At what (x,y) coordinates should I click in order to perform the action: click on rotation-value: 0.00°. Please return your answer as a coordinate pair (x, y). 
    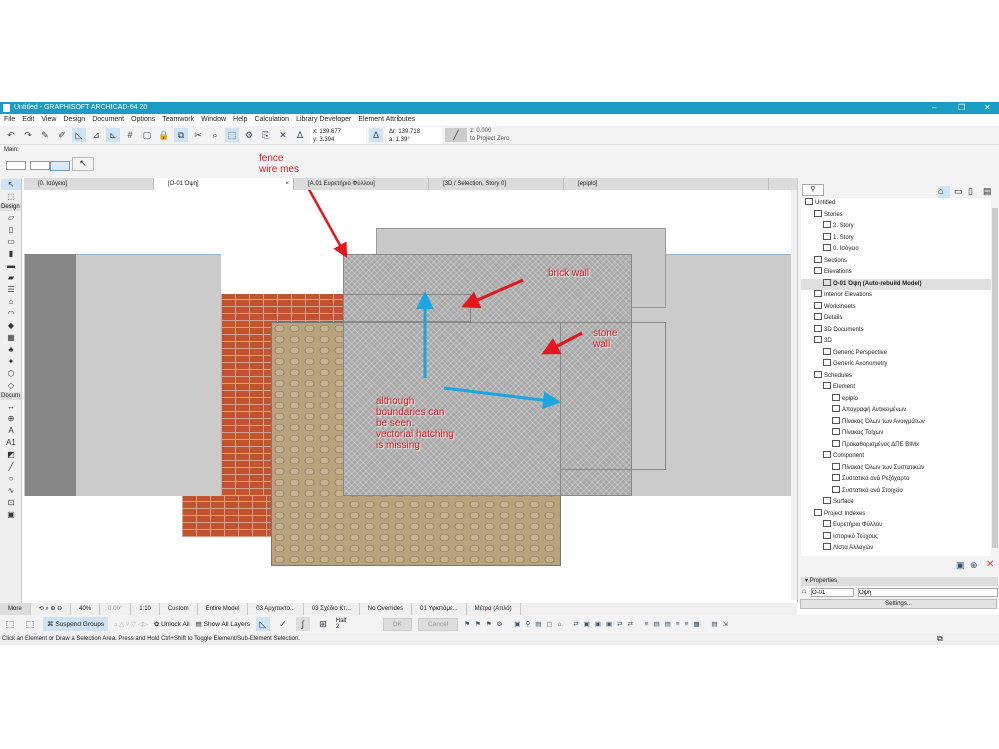
    Looking at the image, I should click on (116, 609).